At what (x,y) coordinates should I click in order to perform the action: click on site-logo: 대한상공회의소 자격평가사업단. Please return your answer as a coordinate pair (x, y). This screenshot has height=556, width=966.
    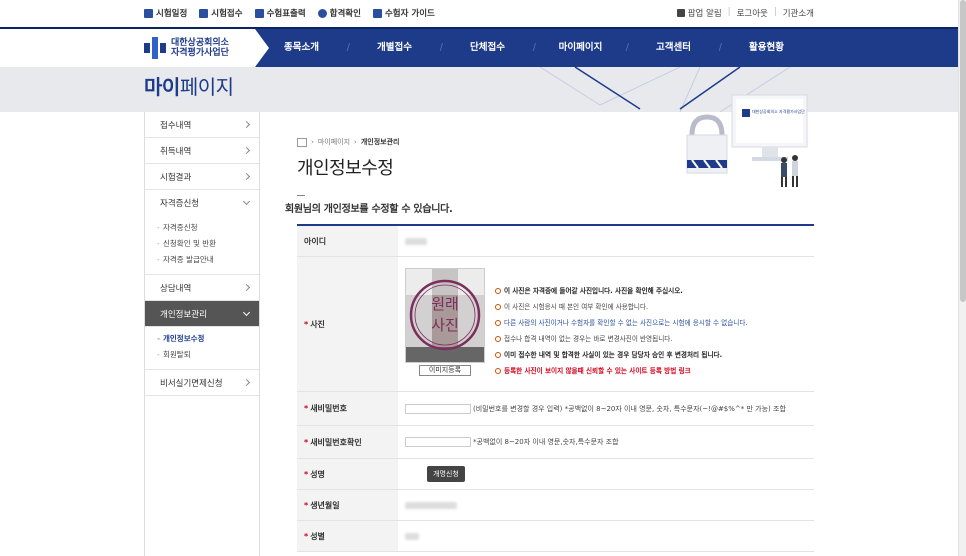
    Looking at the image, I should click on (186, 48).